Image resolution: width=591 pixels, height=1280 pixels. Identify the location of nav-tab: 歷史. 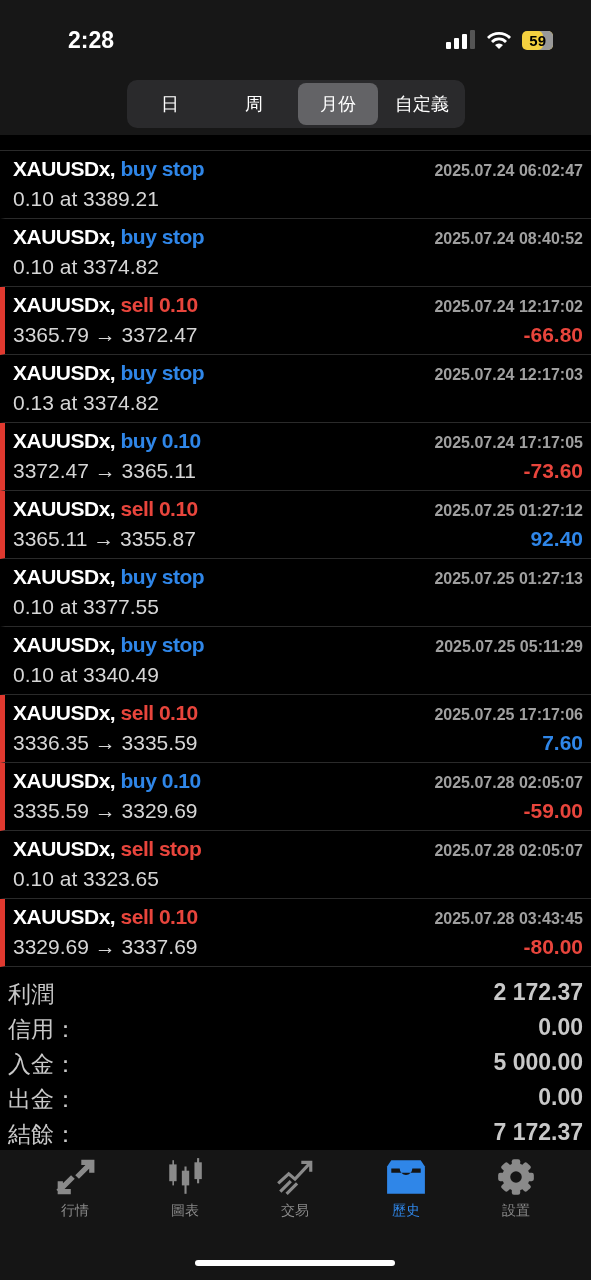
(405, 1189).